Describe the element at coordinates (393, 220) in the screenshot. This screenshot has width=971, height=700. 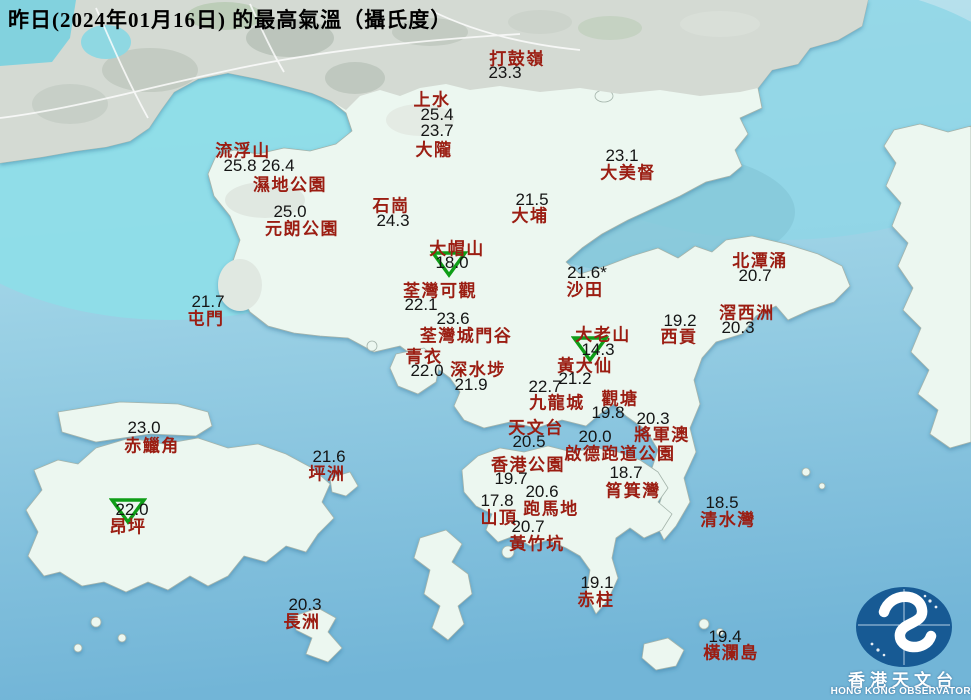
I see `station-value: 24.3` at that location.